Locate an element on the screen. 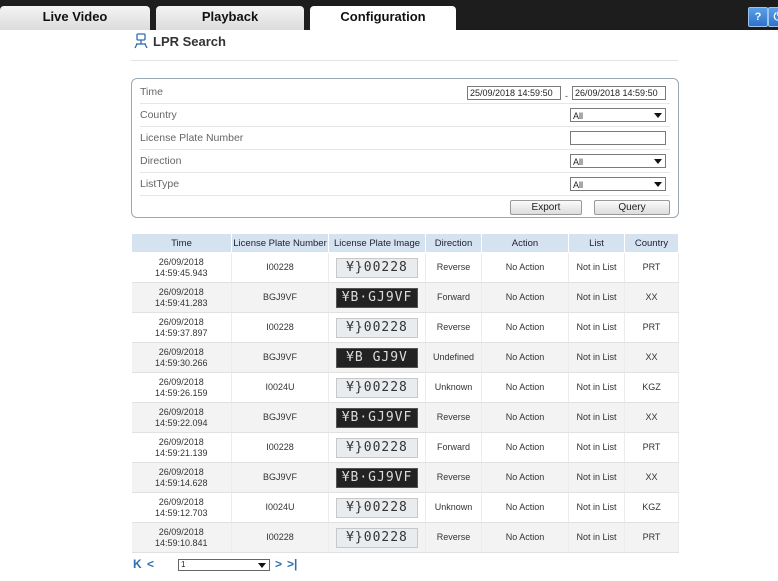 This screenshot has height=581, width=778. chevron-down-icon is located at coordinates (658, 184).